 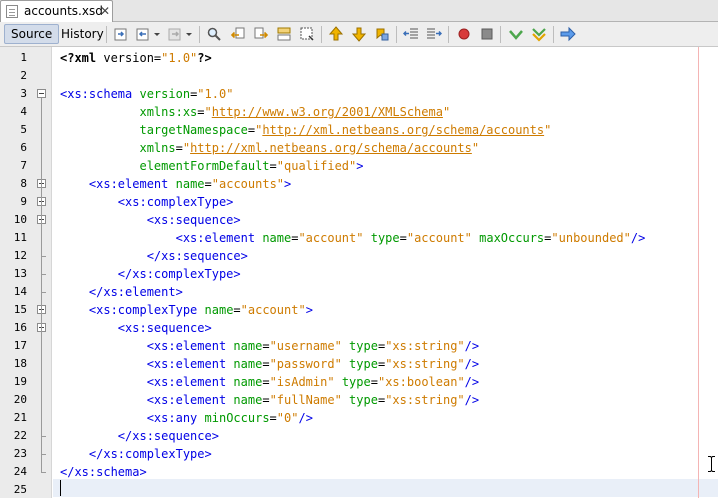 I want to click on code-token: <xs:schema, so click(x=96, y=94).